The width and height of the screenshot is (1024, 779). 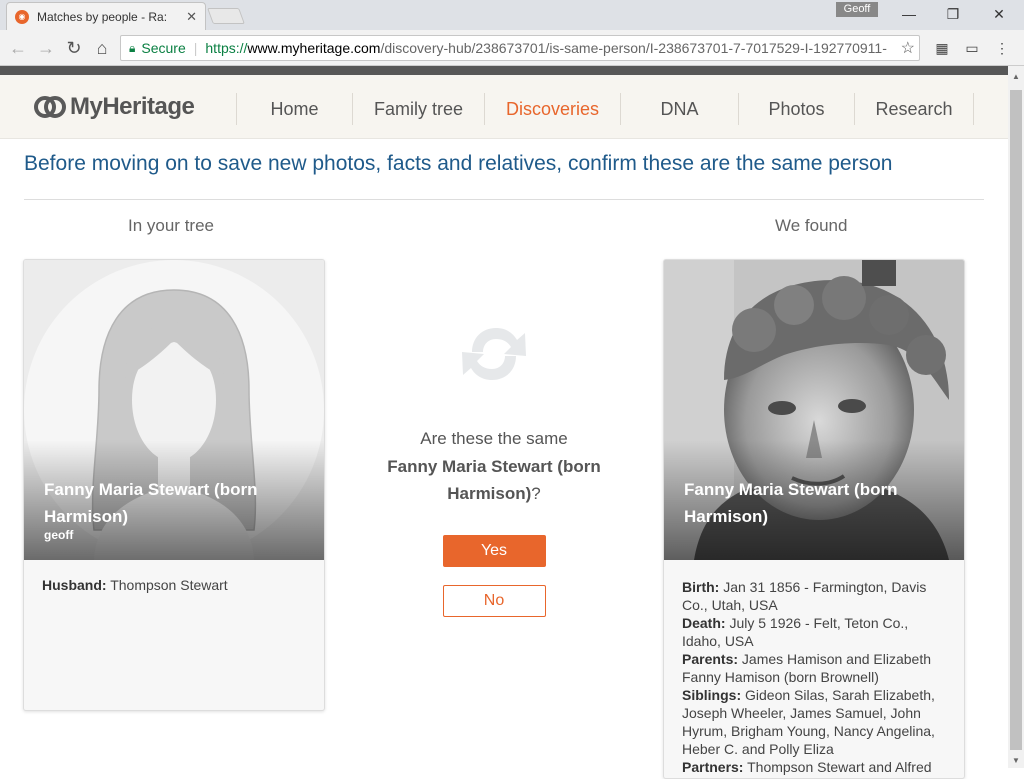 I want to click on close-tab-icon: ✕, so click(x=191, y=17).